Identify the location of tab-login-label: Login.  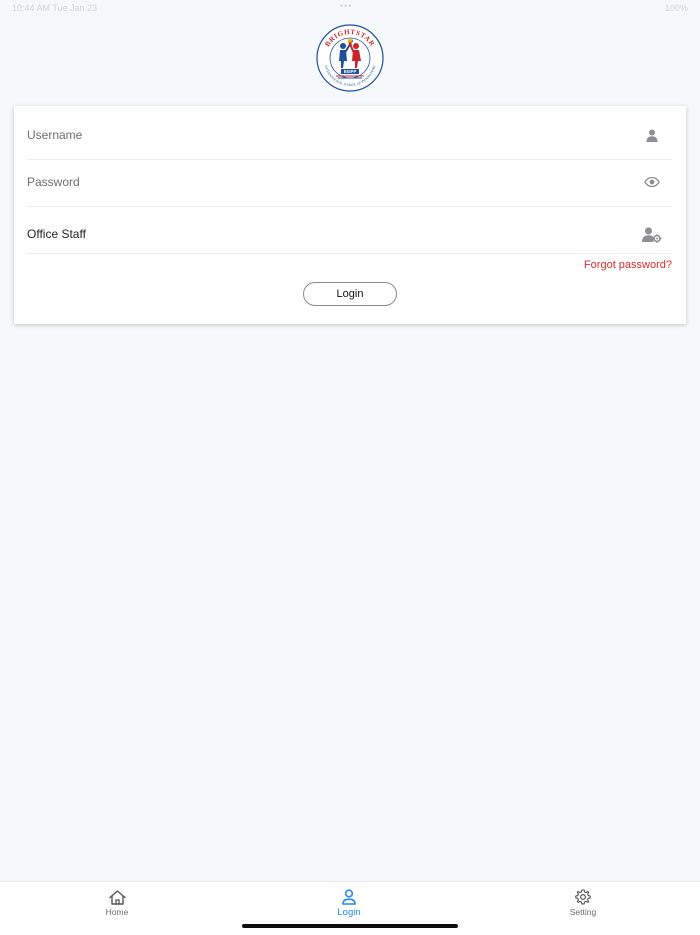
(349, 912).